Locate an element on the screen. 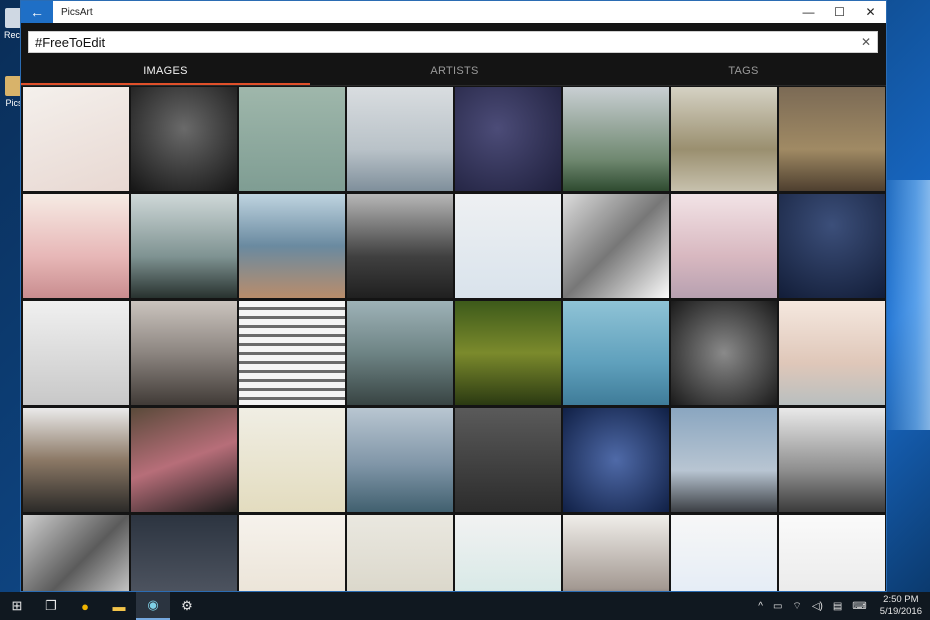 The image size is (930, 620). maximize-icon: ☐ is located at coordinates (839, 12).